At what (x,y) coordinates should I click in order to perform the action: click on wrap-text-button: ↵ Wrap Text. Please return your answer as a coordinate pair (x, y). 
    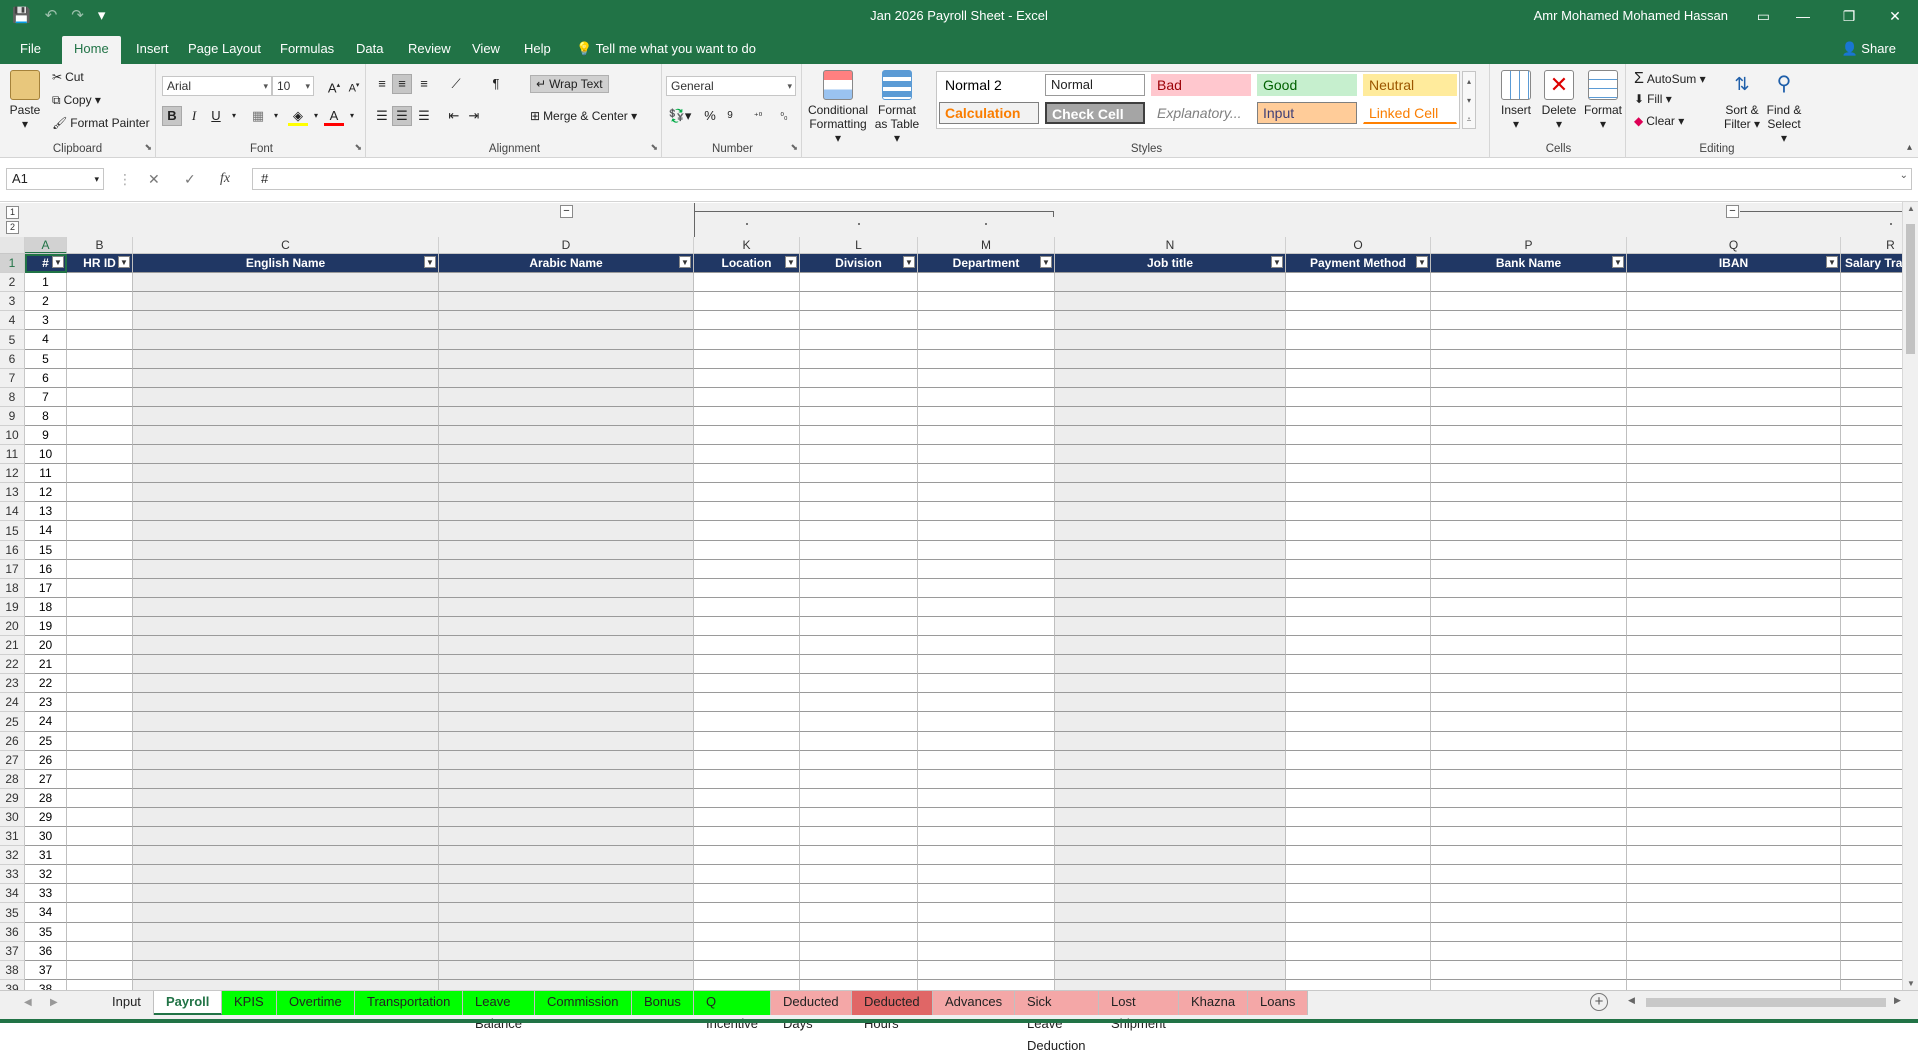
    Looking at the image, I should click on (569, 84).